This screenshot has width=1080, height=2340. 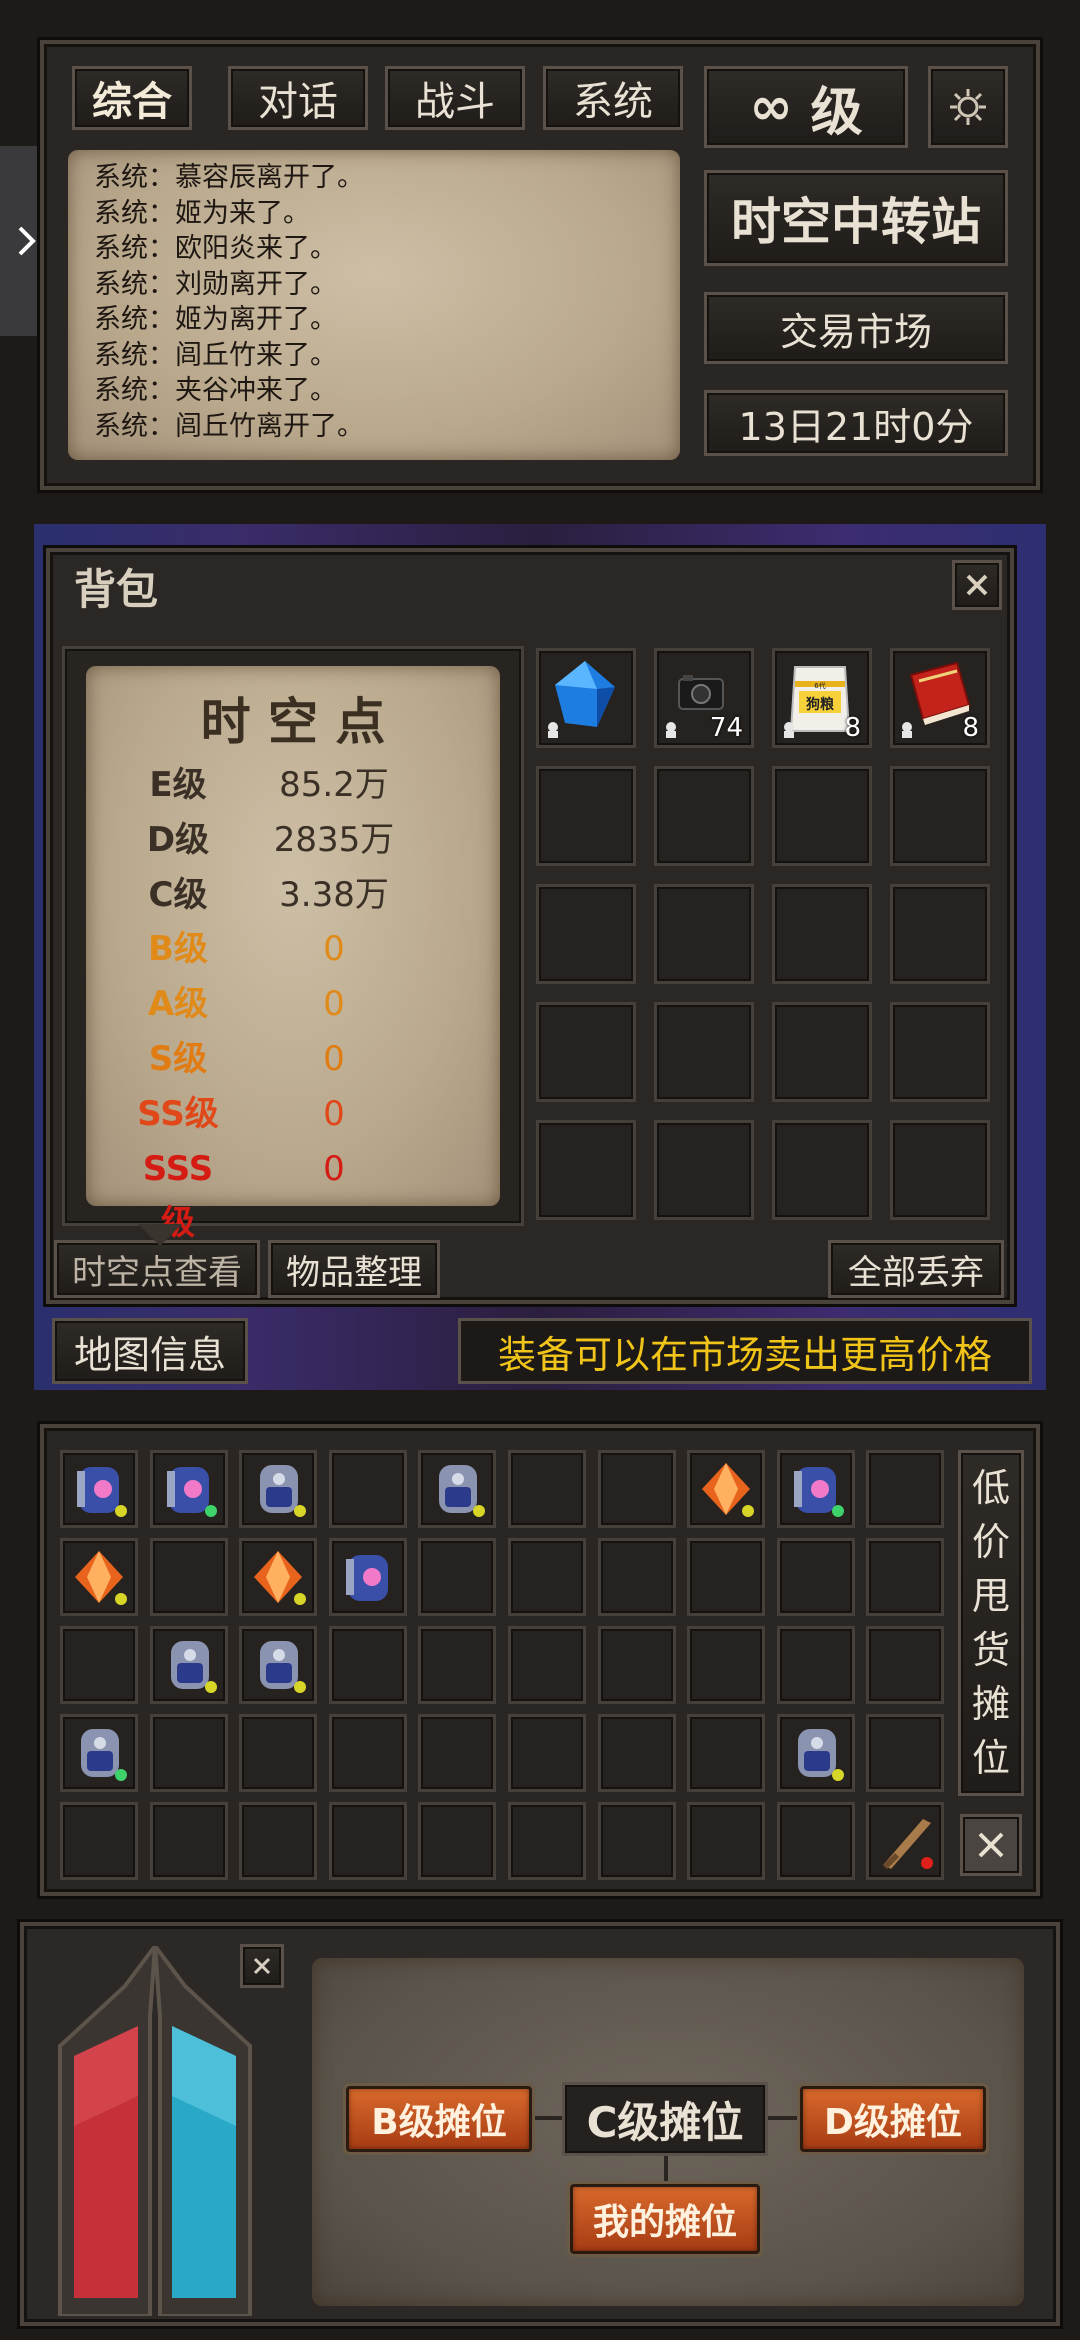 What do you see at coordinates (665, 2219) in the screenshot?
I see `my-stall-button: 我的摊位` at bounding box center [665, 2219].